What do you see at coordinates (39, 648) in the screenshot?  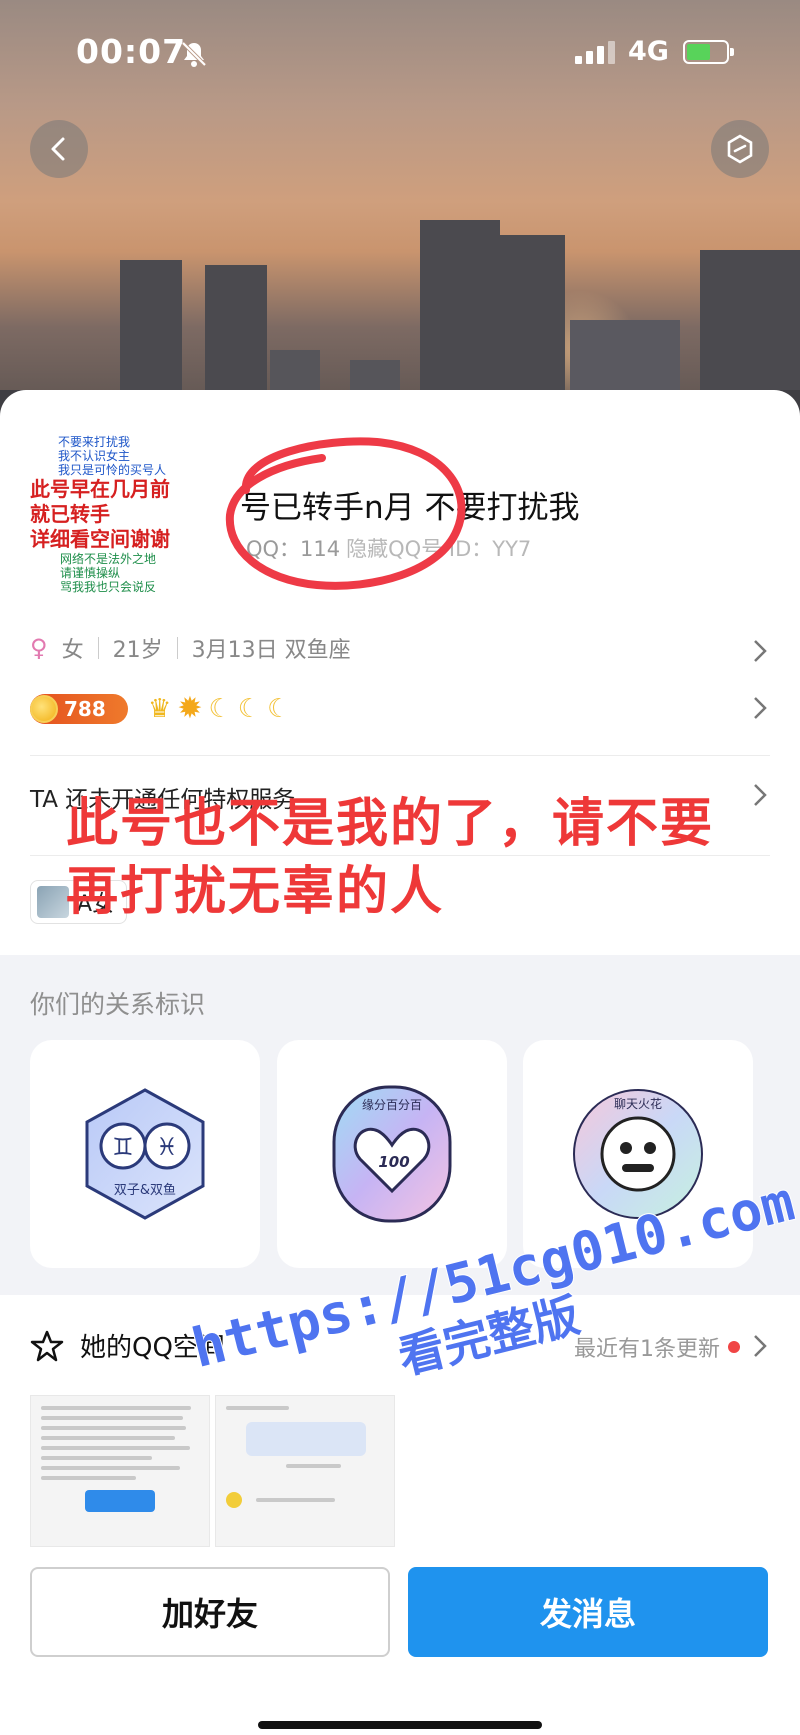 I see `female-icon: ♀` at bounding box center [39, 648].